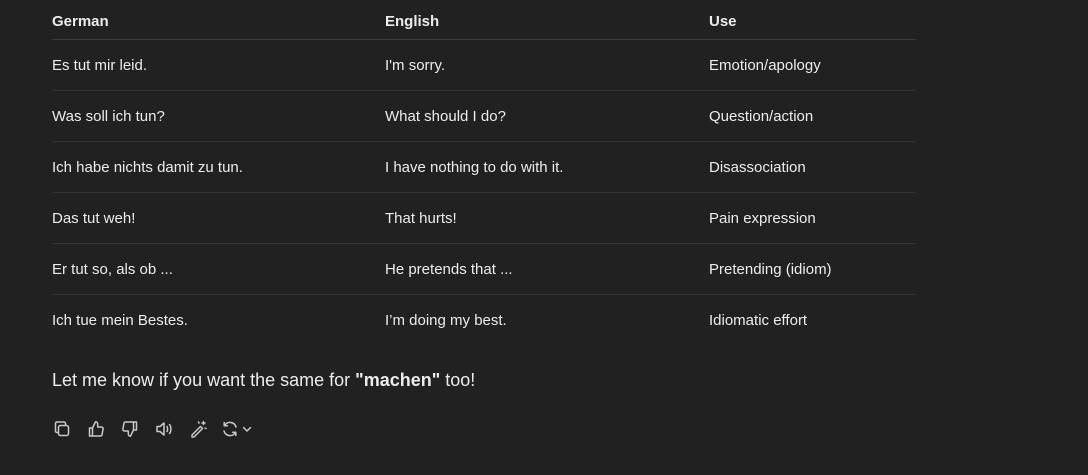 The image size is (1088, 475). Describe the element at coordinates (398, 380) in the screenshot. I see `closing-bold-word: "machen"` at that location.